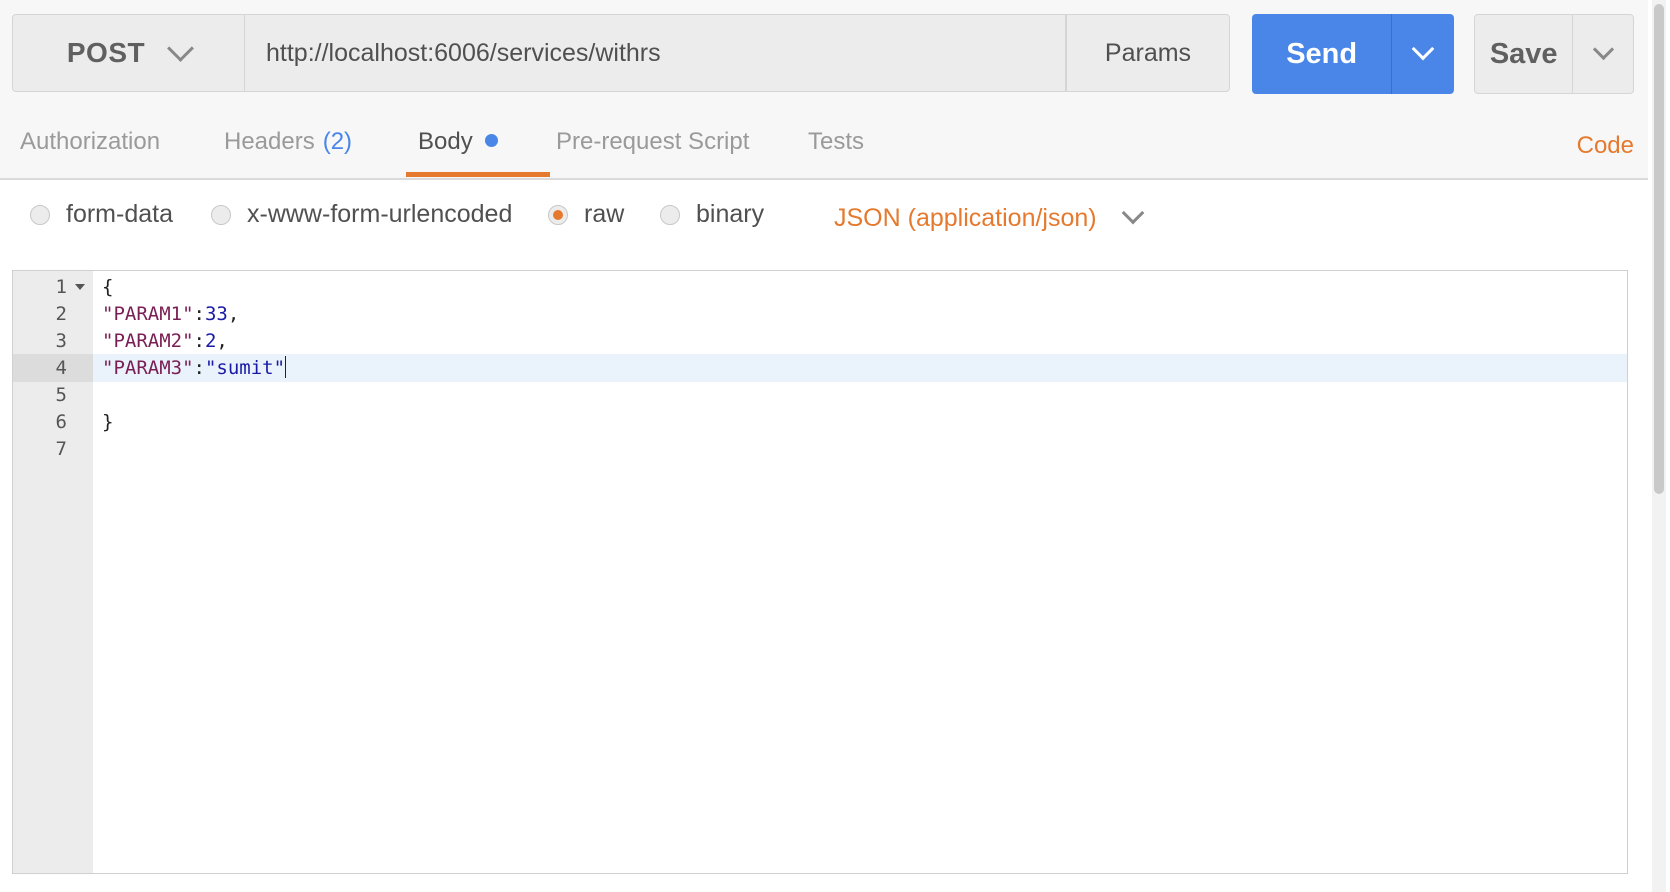  I want to click on tab-headers: Headers (2), so click(288, 142).